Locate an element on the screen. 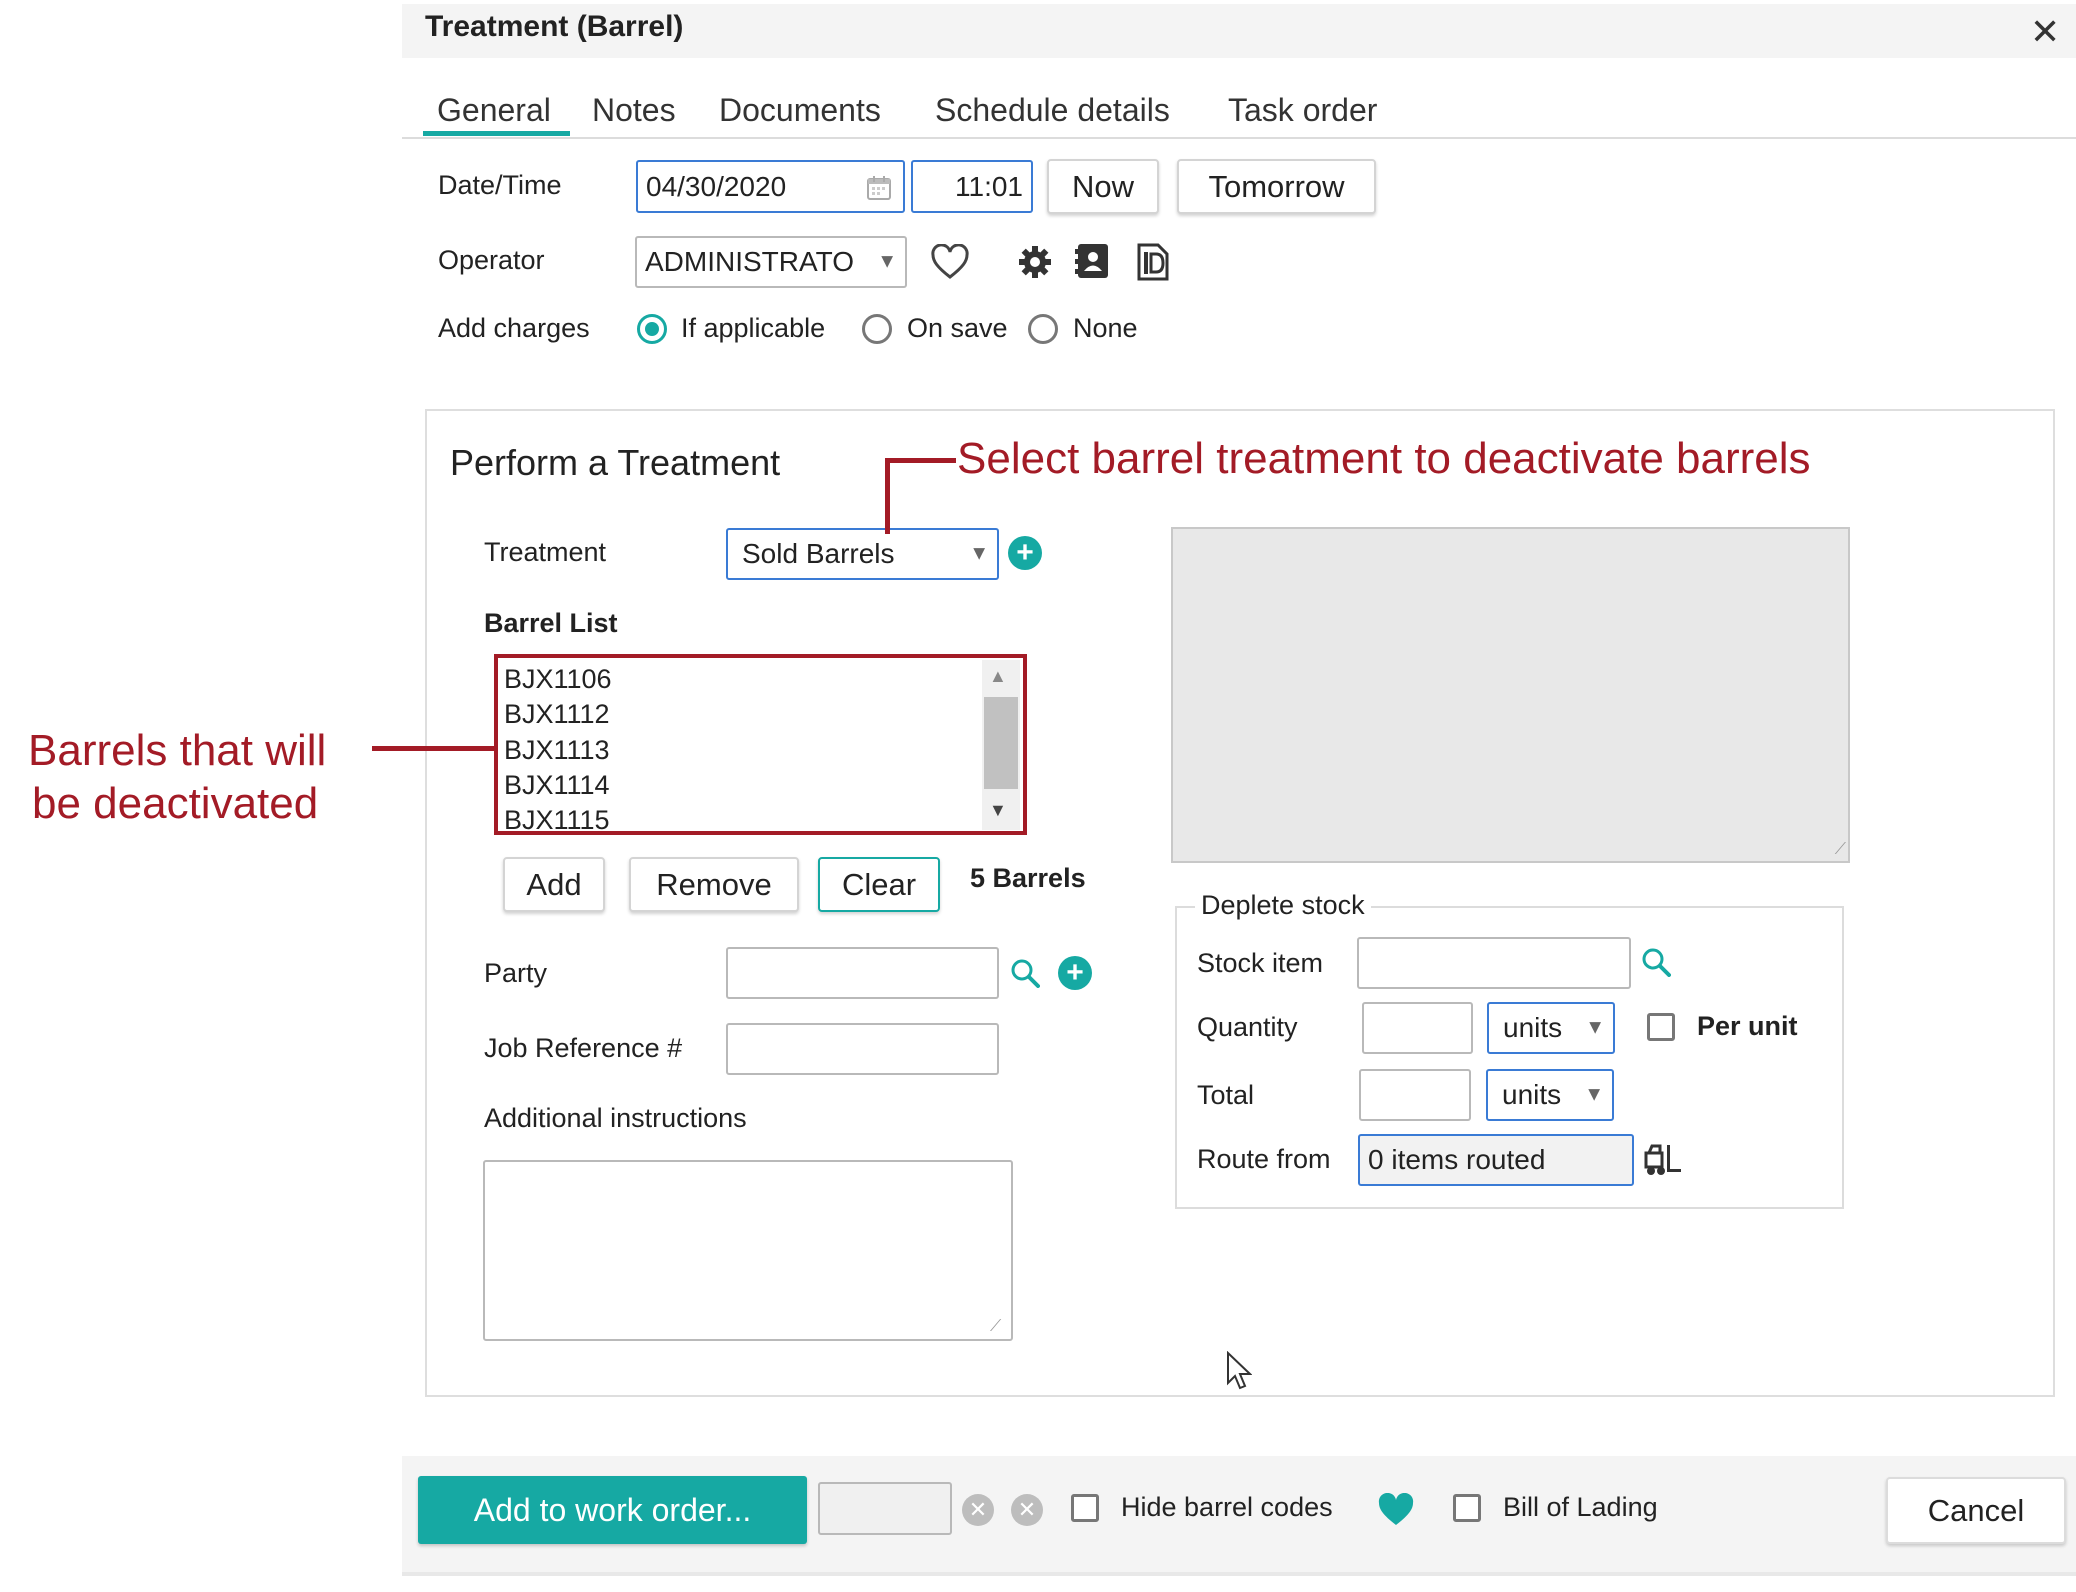 The width and height of the screenshot is (2076, 1592). bill-of-lading-label: Bill of Lading is located at coordinates (1580, 1507).